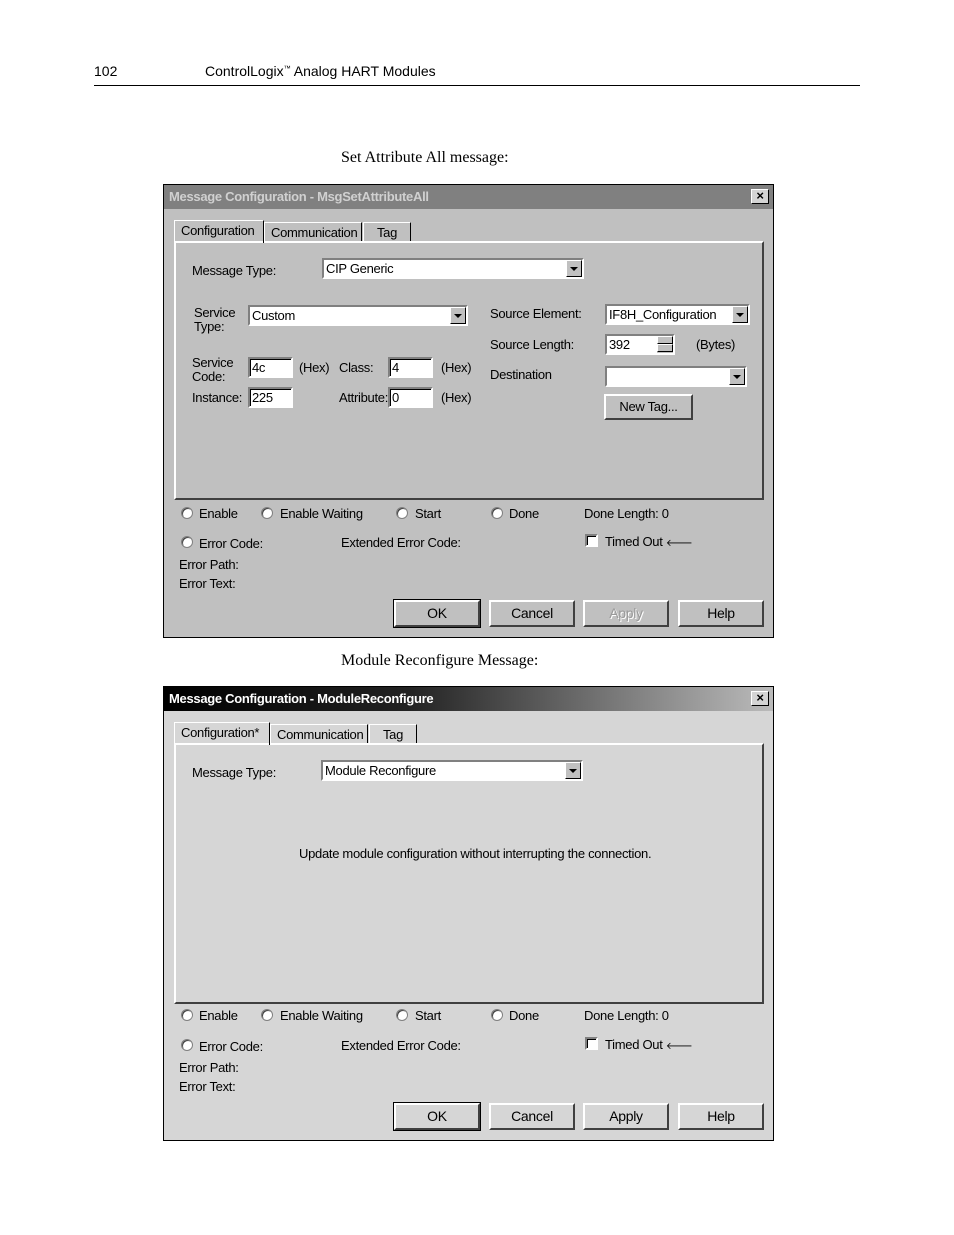 The height and width of the screenshot is (1235, 954). What do you see at coordinates (410, 397) in the screenshot?
I see `attribute-input: 0` at bounding box center [410, 397].